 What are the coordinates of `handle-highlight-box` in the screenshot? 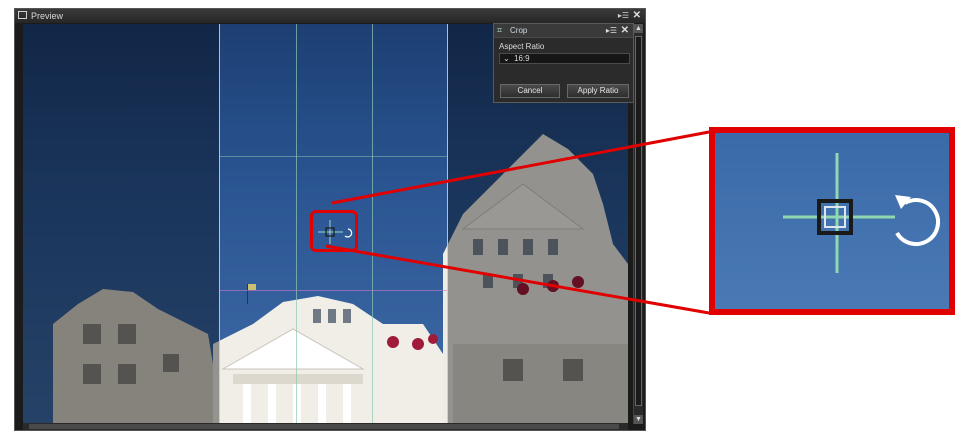 It's located at (334, 231).